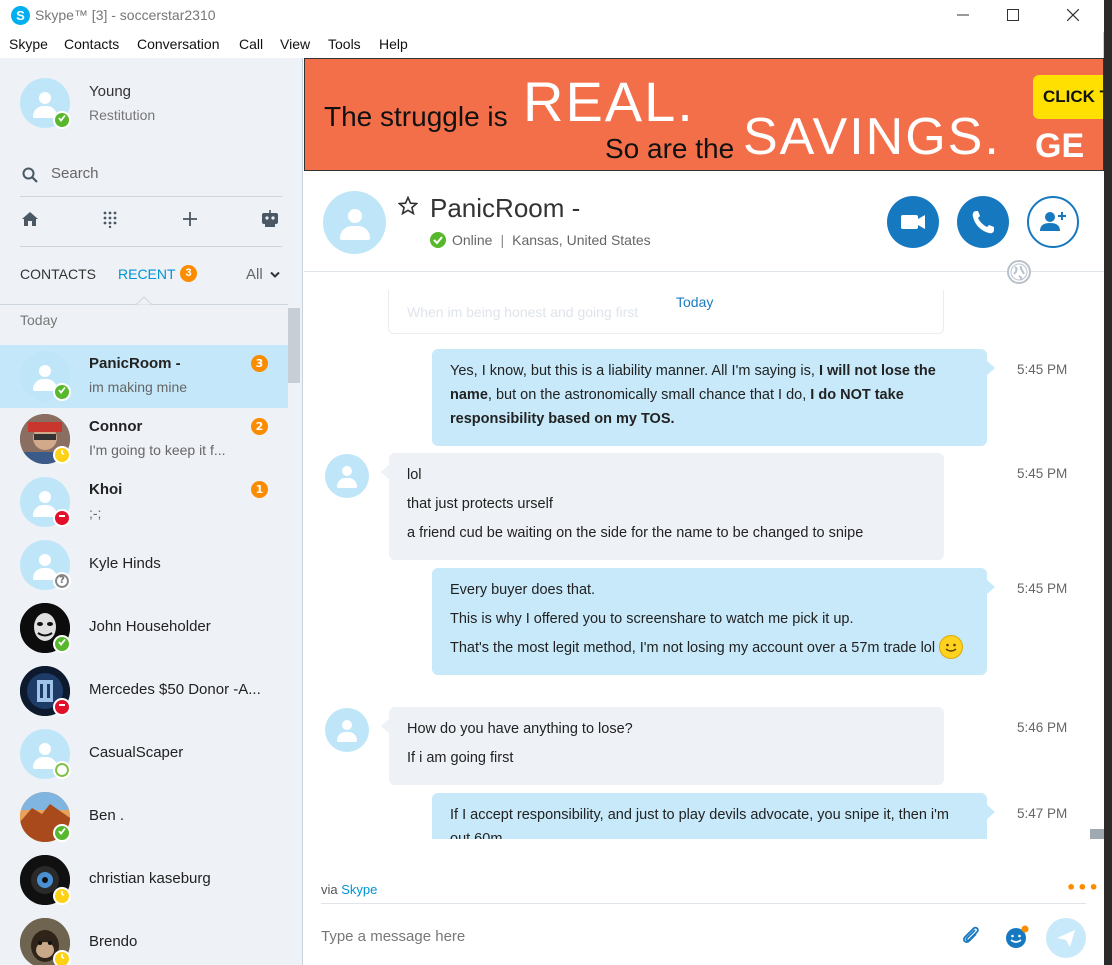 The width and height of the screenshot is (1112, 965). What do you see at coordinates (270, 222) in the screenshot?
I see `bots-icon` at bounding box center [270, 222].